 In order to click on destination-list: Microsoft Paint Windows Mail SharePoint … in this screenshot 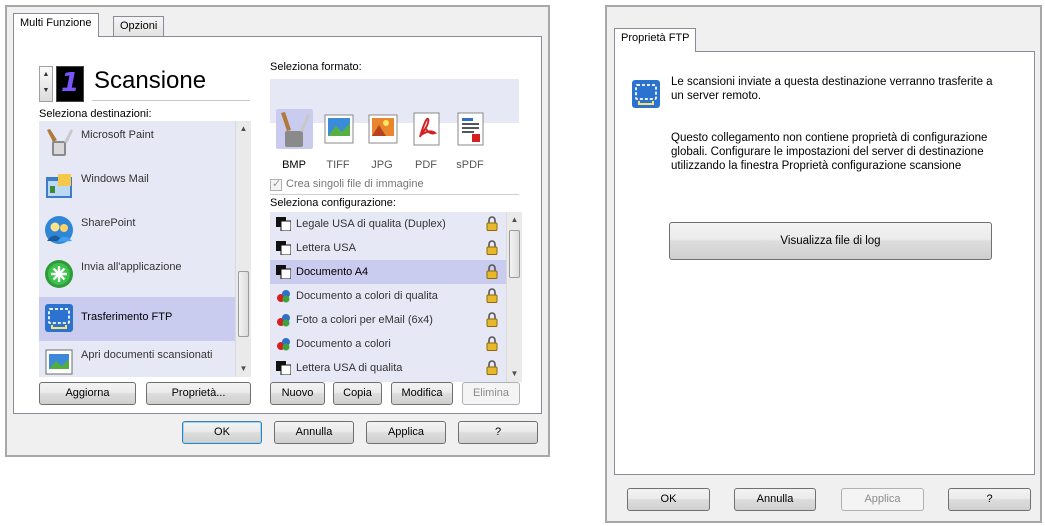, I will do `click(145, 249)`.